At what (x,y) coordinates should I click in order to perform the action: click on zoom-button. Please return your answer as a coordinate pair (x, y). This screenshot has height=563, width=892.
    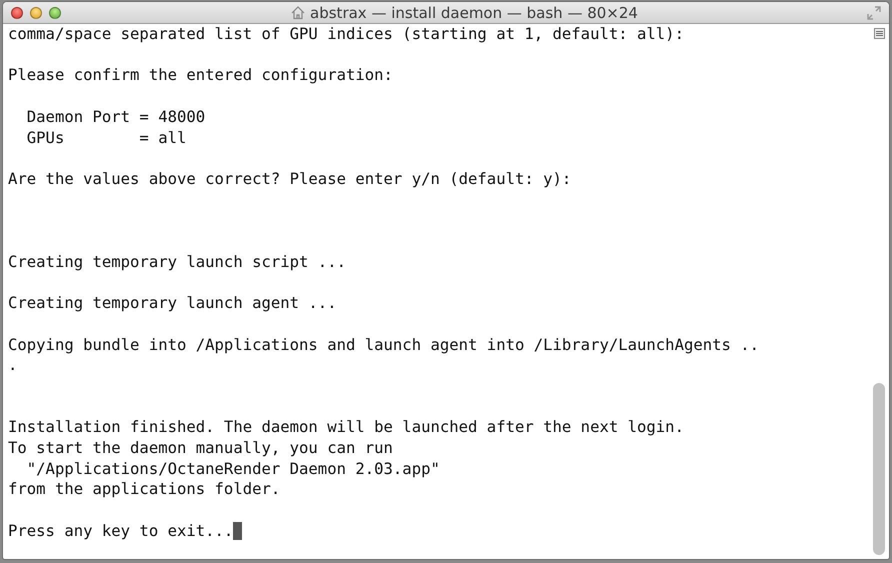
    Looking at the image, I should click on (55, 12).